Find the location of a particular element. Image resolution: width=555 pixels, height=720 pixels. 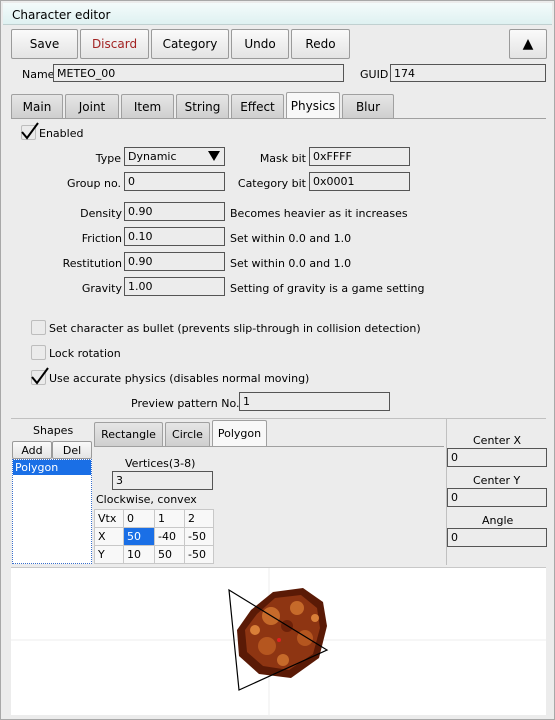

center-point-marker is located at coordinates (279, 640).